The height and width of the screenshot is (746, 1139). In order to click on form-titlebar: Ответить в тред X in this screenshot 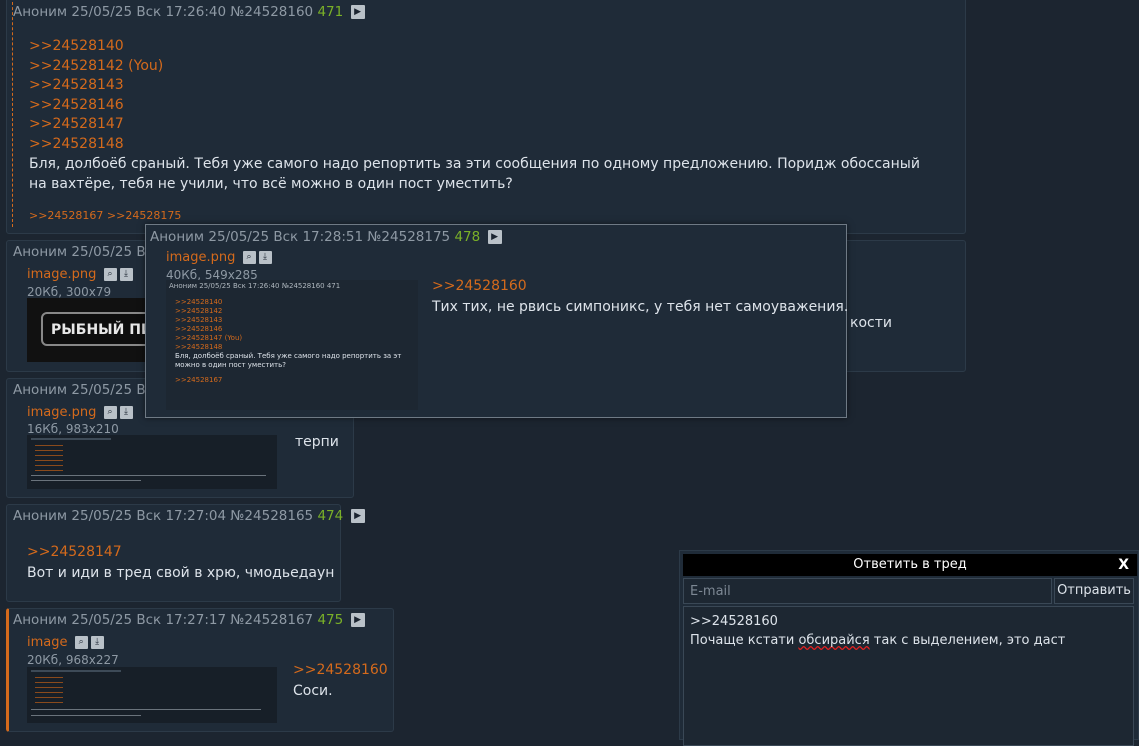, I will do `click(910, 565)`.